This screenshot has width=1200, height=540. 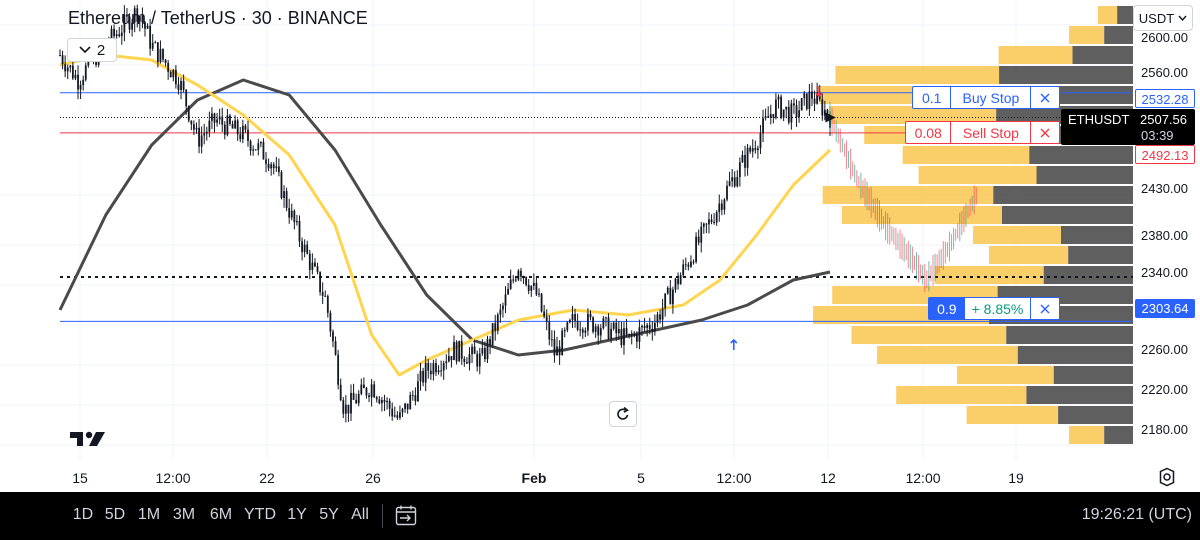 What do you see at coordinates (947, 308) in the screenshot?
I see `position-qty: 0.9` at bounding box center [947, 308].